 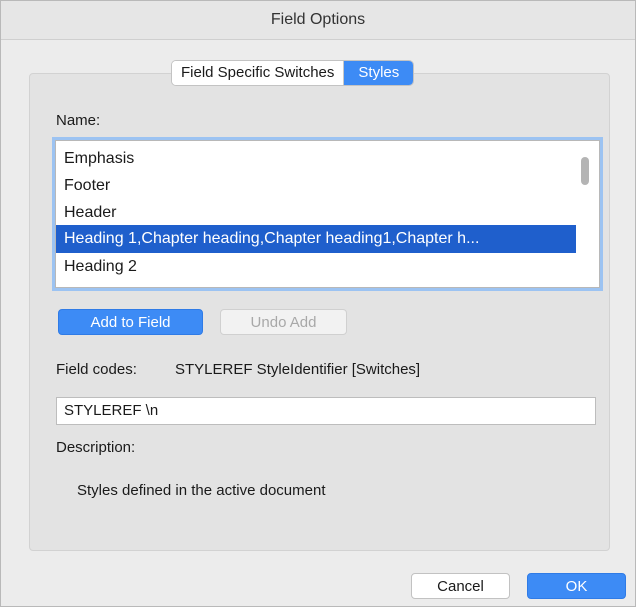 I want to click on dialog-title: Field Options, so click(x=318, y=19).